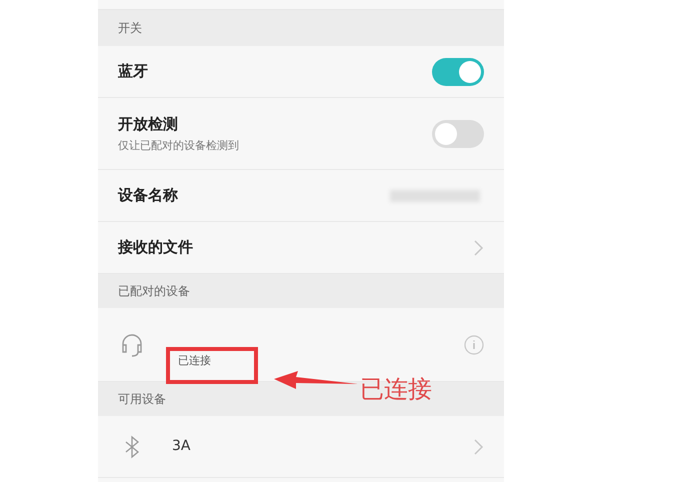  What do you see at coordinates (148, 195) in the screenshot?
I see `row-label: 设备名称` at bounding box center [148, 195].